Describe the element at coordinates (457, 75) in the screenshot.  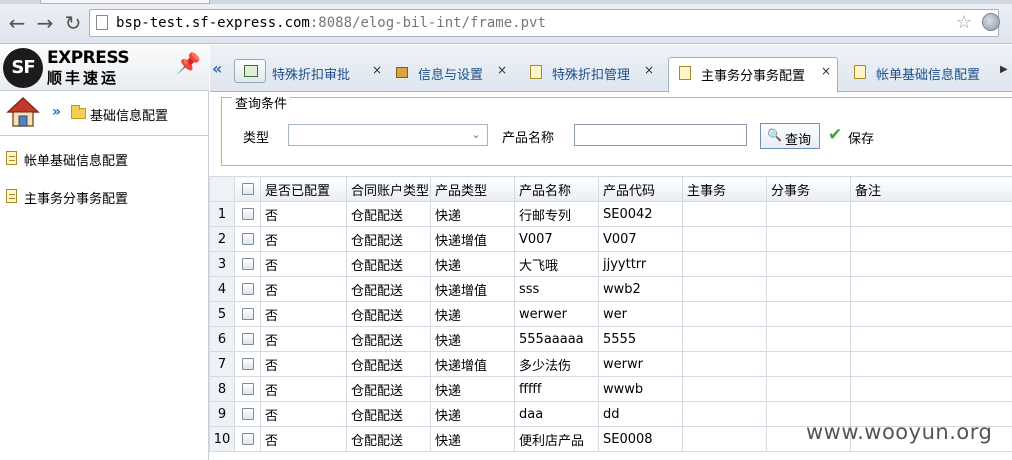
I see `tab-info-settings: 信息与设置 ×` at that location.